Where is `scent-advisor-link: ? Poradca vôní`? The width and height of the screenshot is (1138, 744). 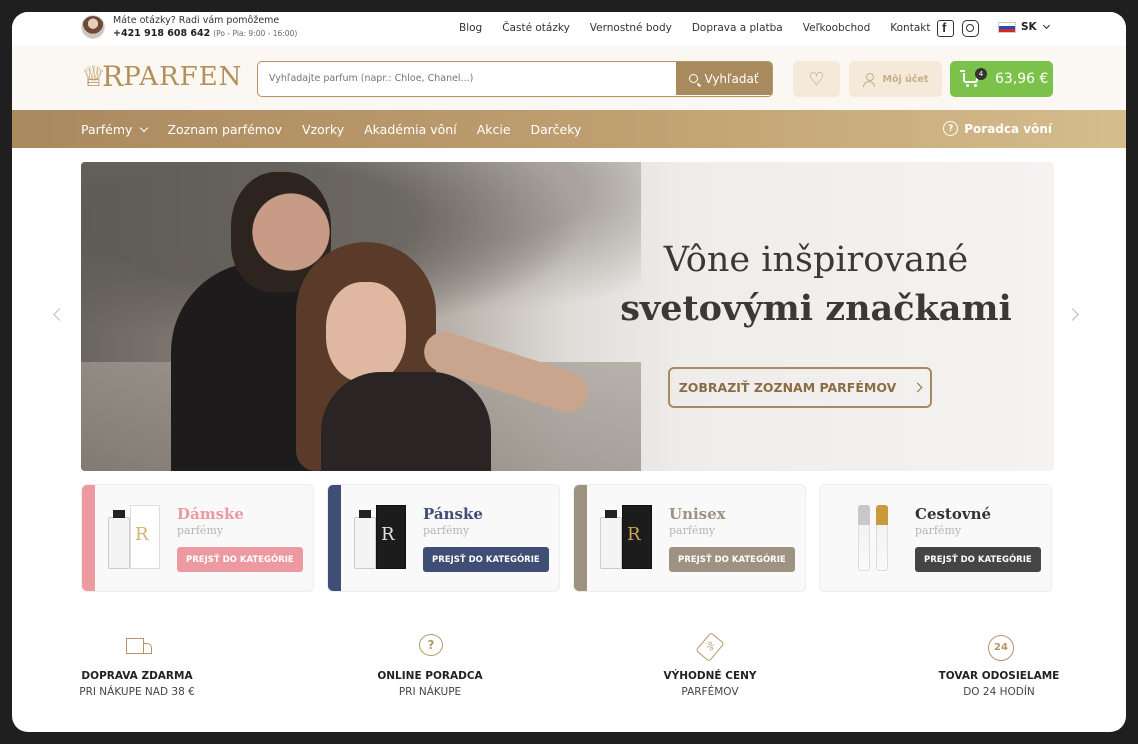
scent-advisor-link: ? Poradca vôní is located at coordinates (997, 128).